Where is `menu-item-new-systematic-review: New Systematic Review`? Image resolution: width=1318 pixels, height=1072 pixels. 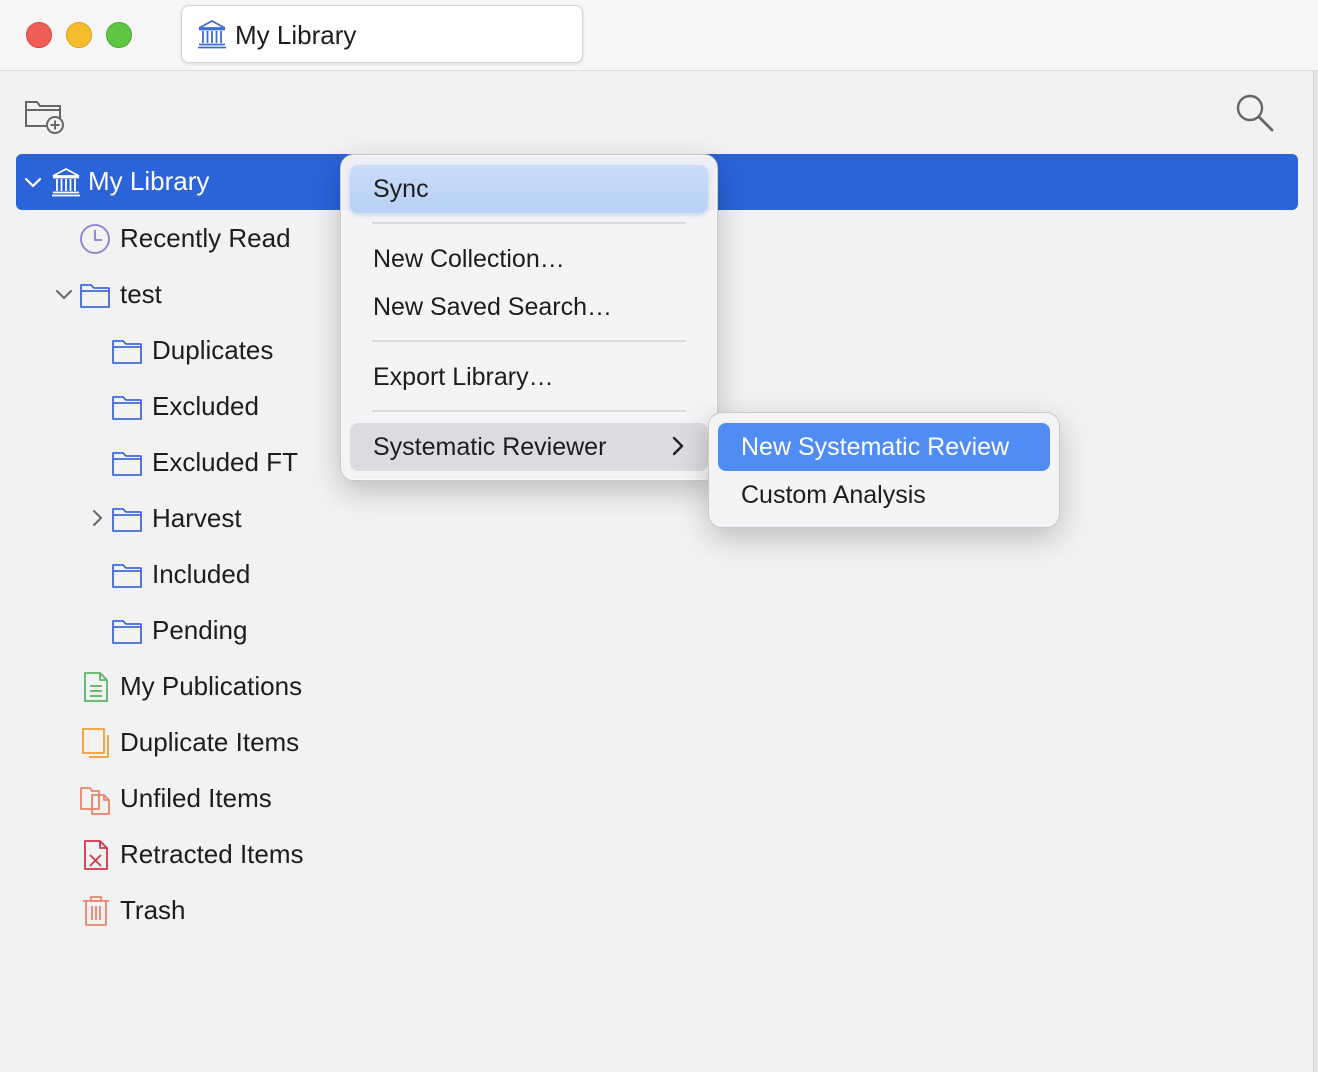 menu-item-new-systematic-review: New Systematic Review is located at coordinates (884, 447).